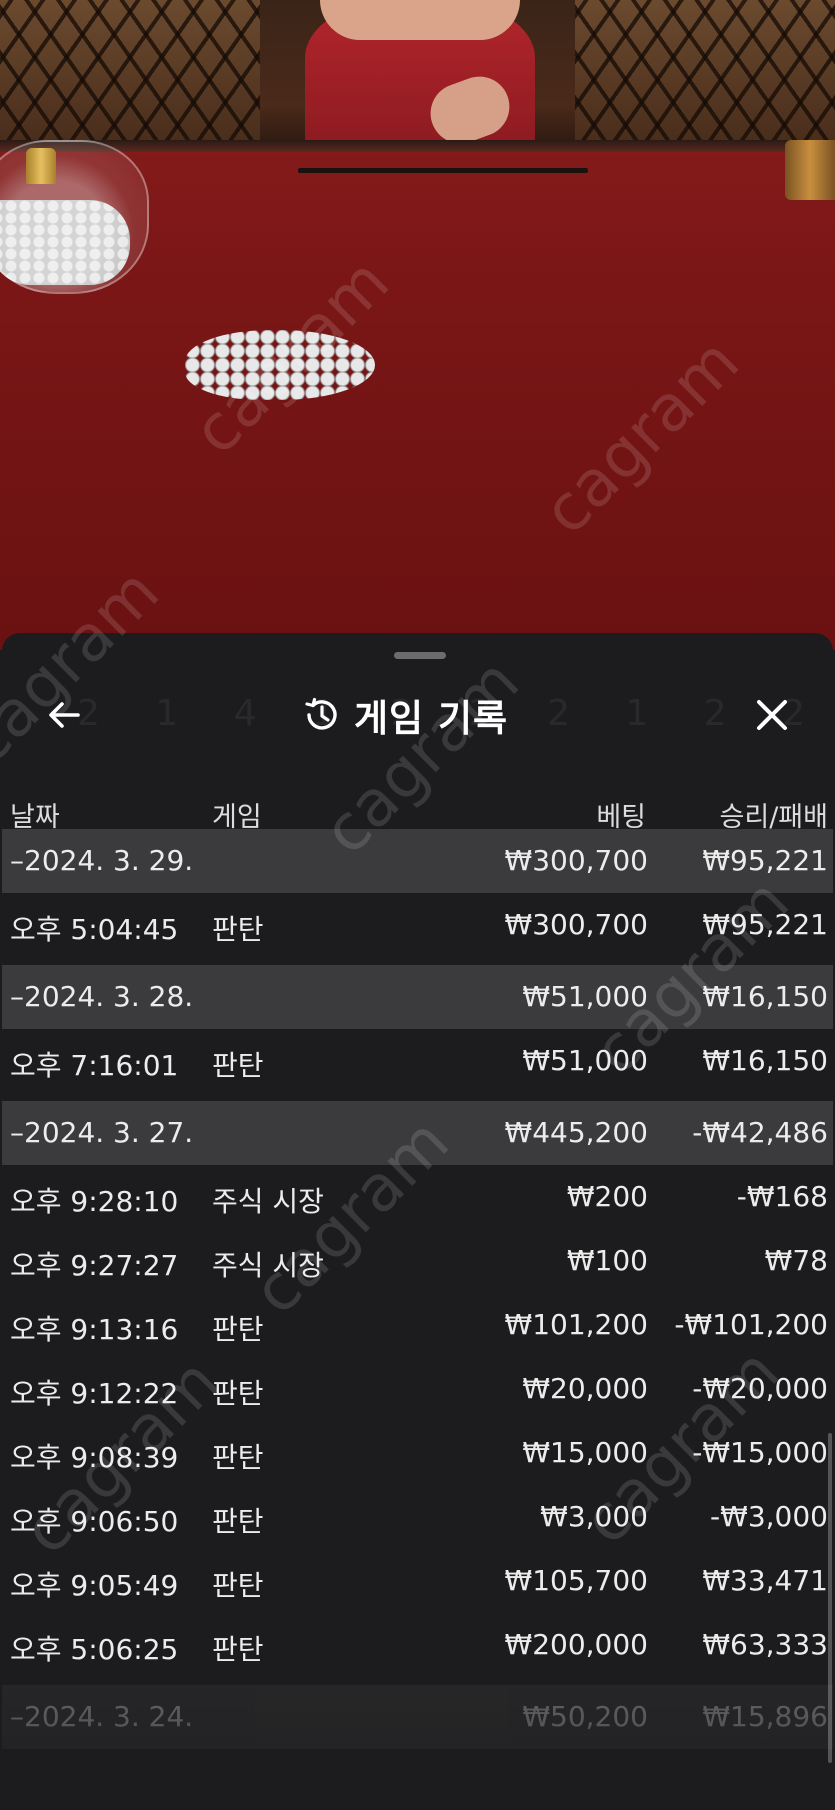  Describe the element at coordinates (576, 1644) in the screenshot. I see `bet-amount: ₩200,000` at that location.